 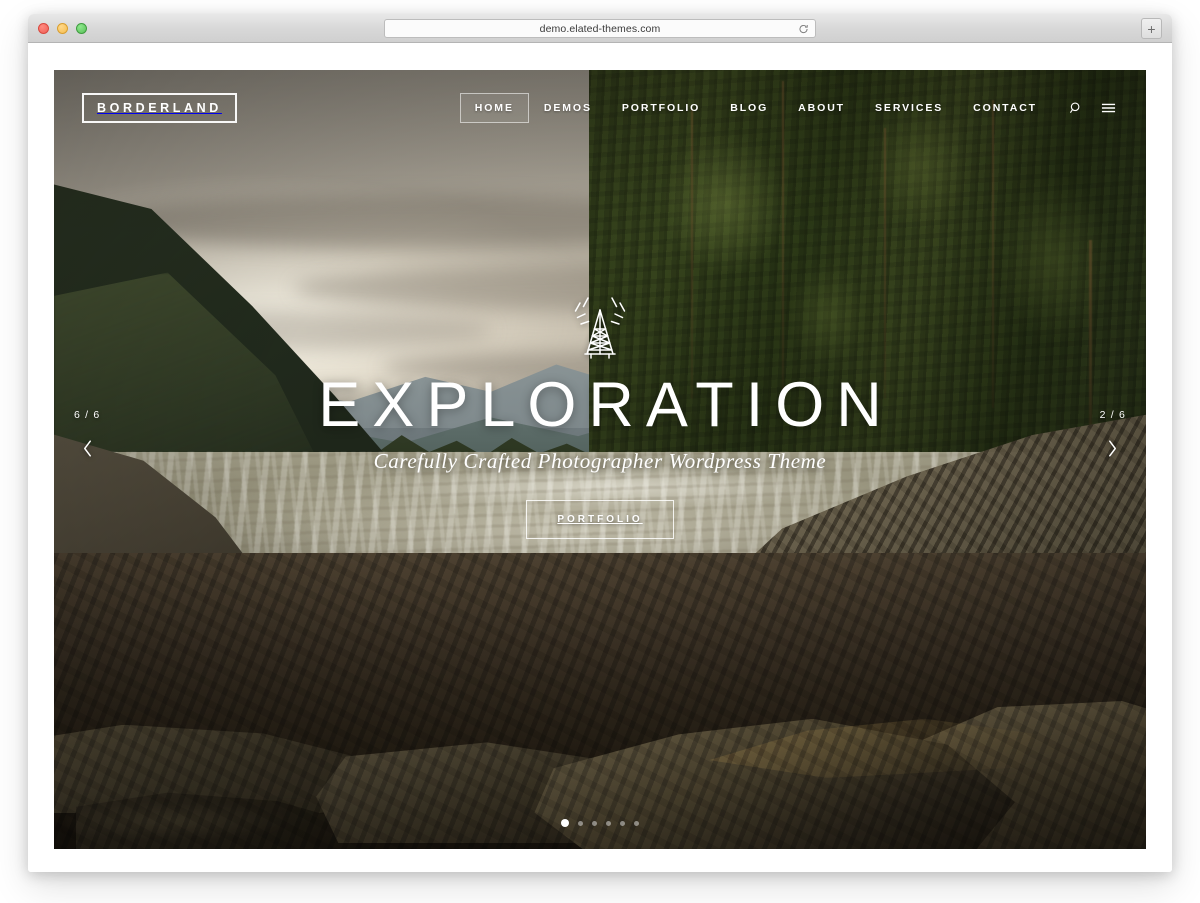 What do you see at coordinates (1113, 448) in the screenshot?
I see `chevron-right-icon` at bounding box center [1113, 448].